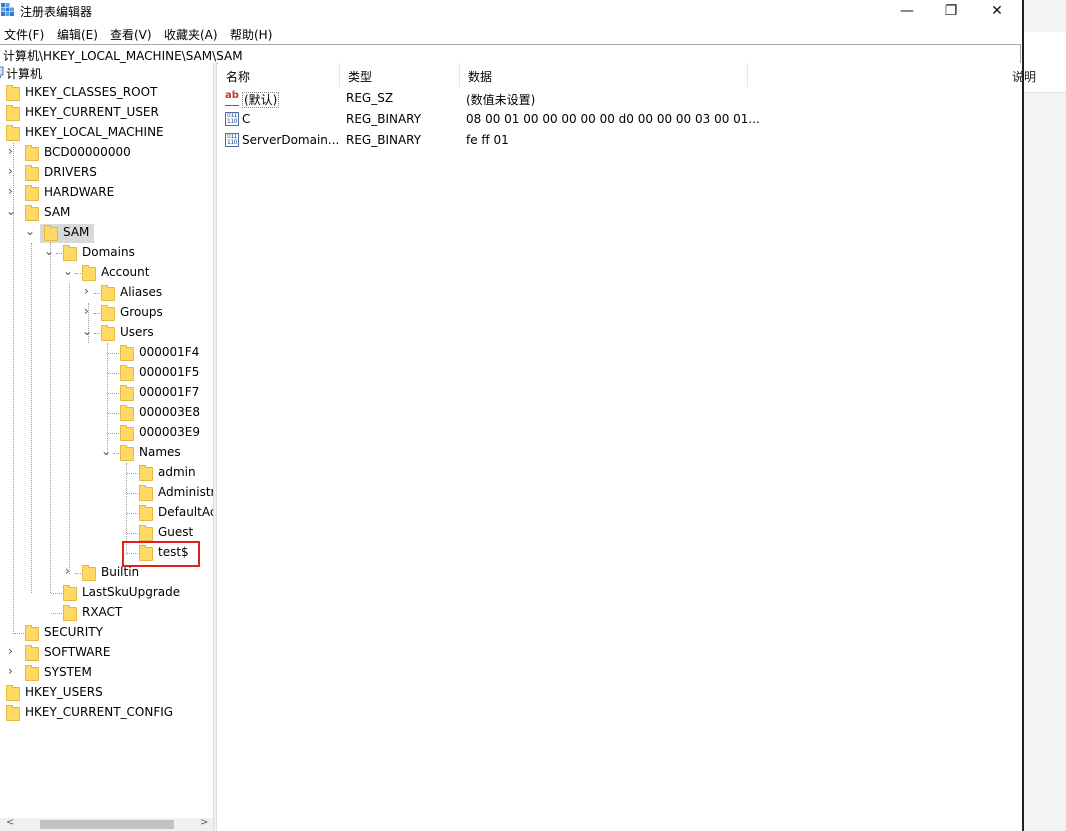 The height and width of the screenshot is (831, 1066). Describe the element at coordinates (87, 152) in the screenshot. I see `tree-label: BCD00000000` at that location.